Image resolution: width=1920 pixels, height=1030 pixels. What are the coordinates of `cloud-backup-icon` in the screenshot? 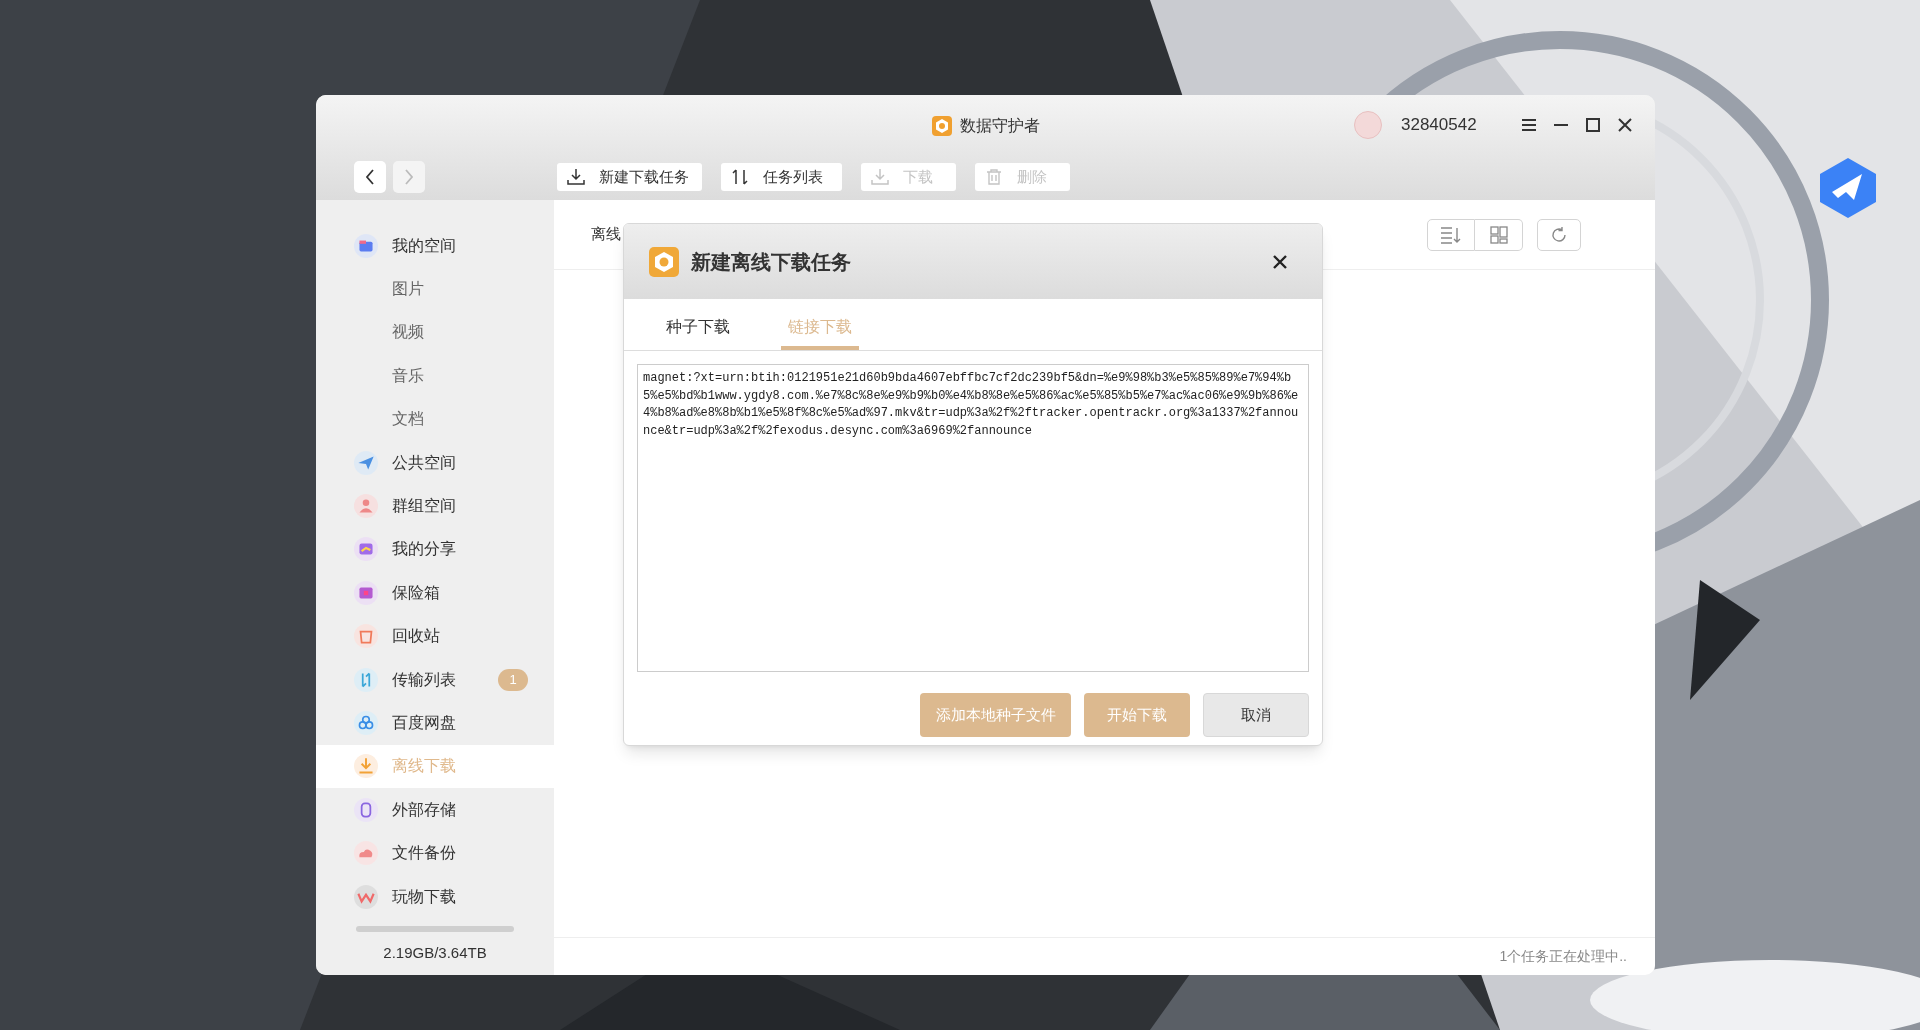 It's located at (366, 853).